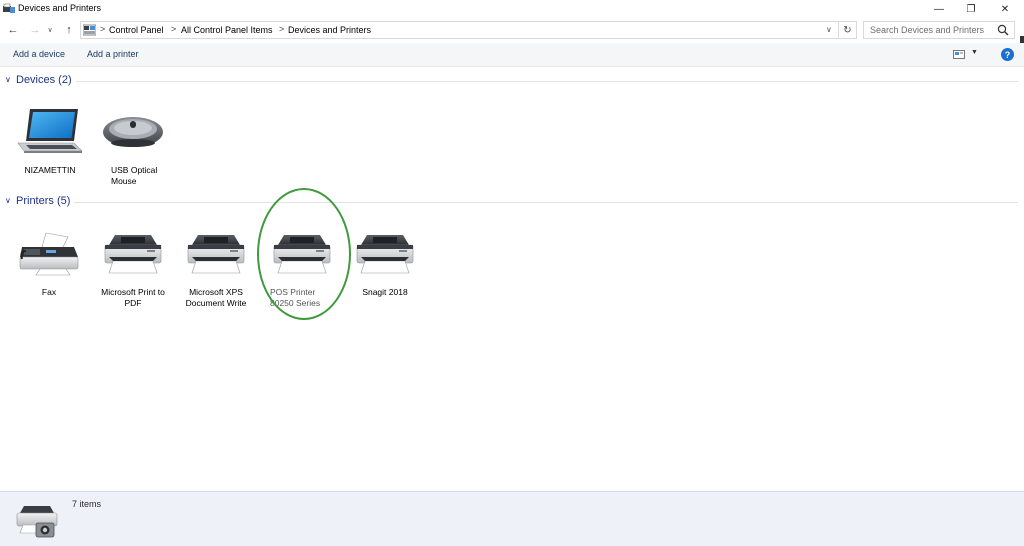  Describe the element at coordinates (512, 9) in the screenshot. I see `title-bar: Devices and Printers — ❐ ✕` at that location.